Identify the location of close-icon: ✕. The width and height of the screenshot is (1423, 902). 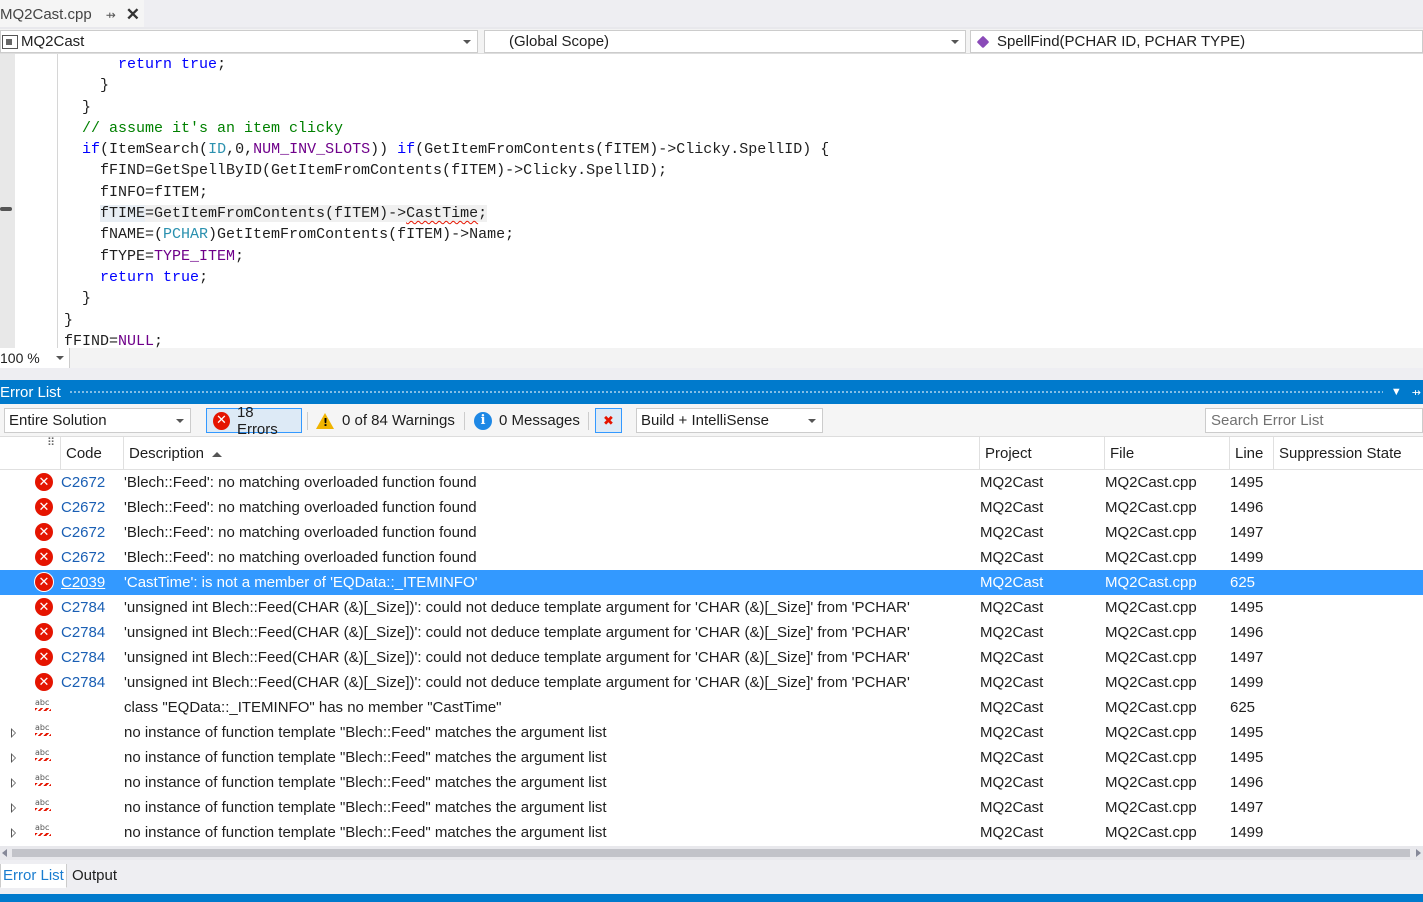
(133, 15).